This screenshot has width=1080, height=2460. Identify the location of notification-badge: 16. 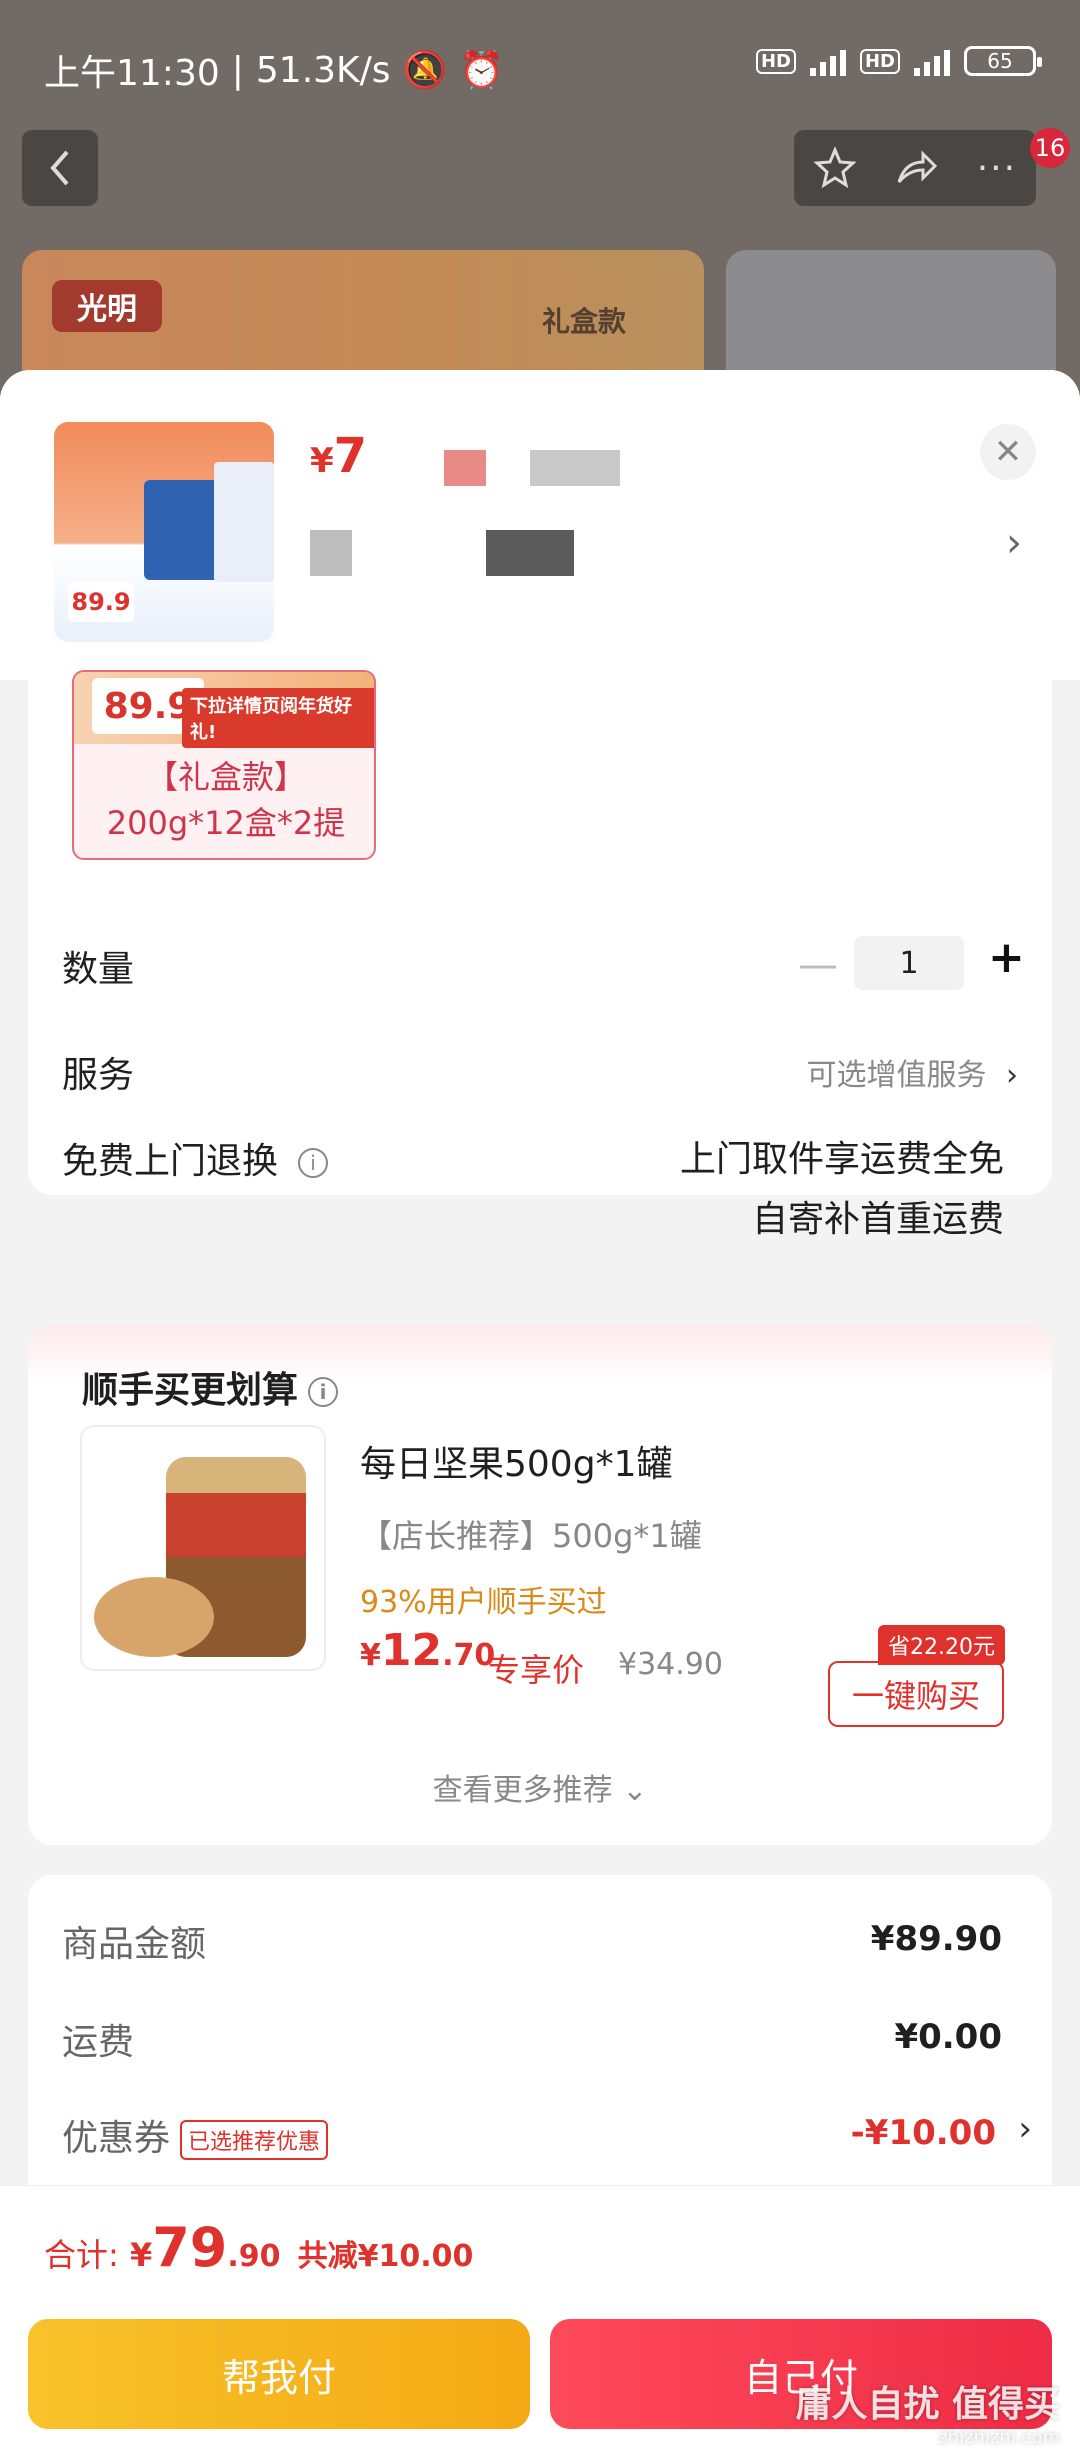
(1050, 148).